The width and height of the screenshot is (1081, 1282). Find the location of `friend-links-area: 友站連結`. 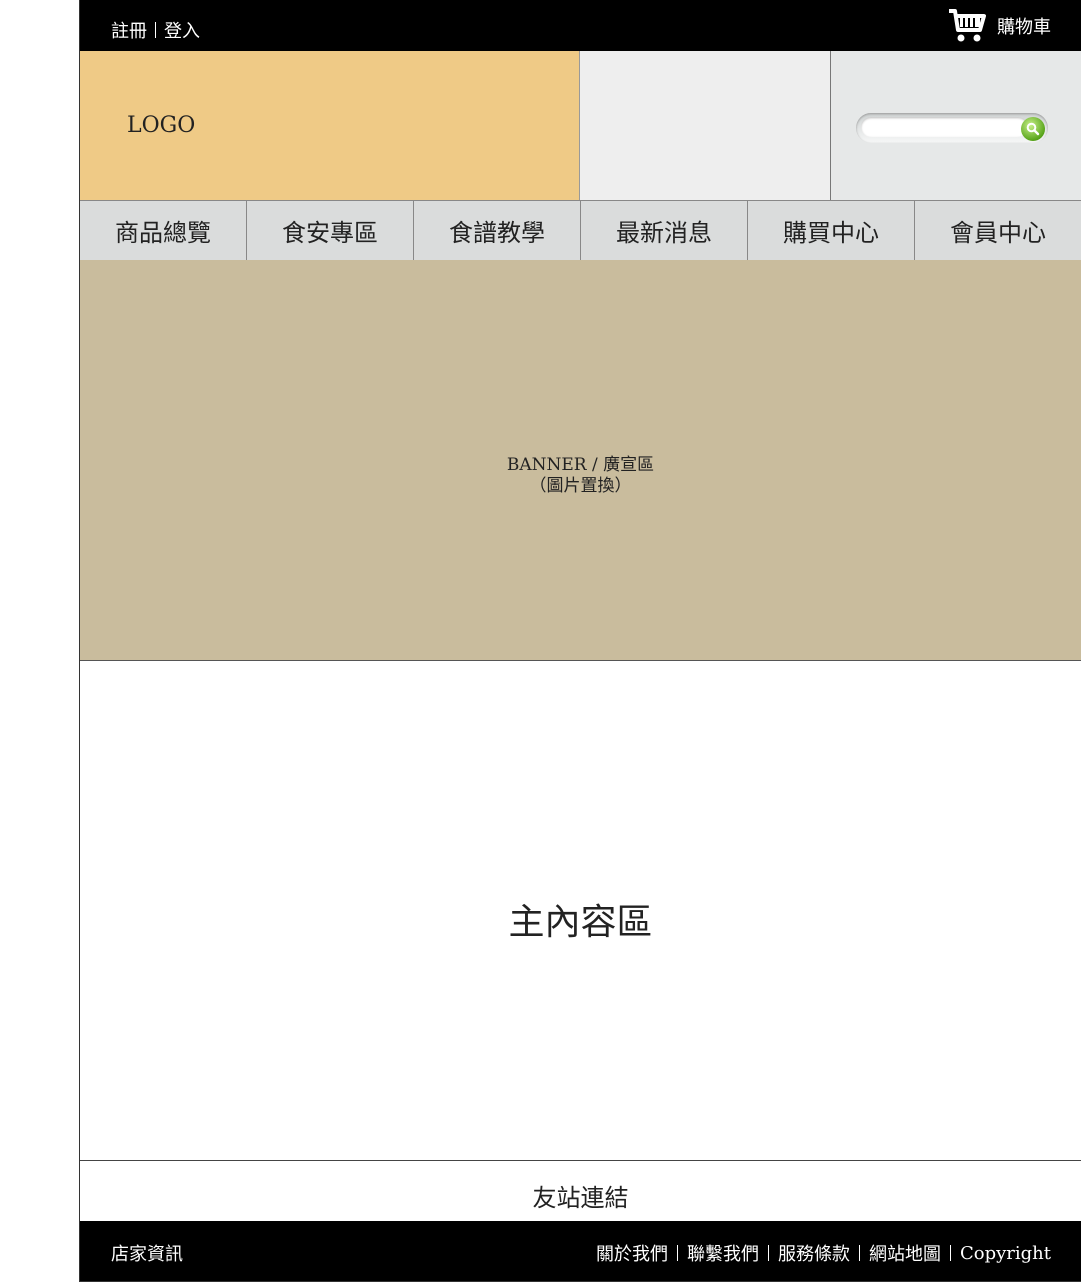

friend-links-area: 友站連結 is located at coordinates (580, 1190).